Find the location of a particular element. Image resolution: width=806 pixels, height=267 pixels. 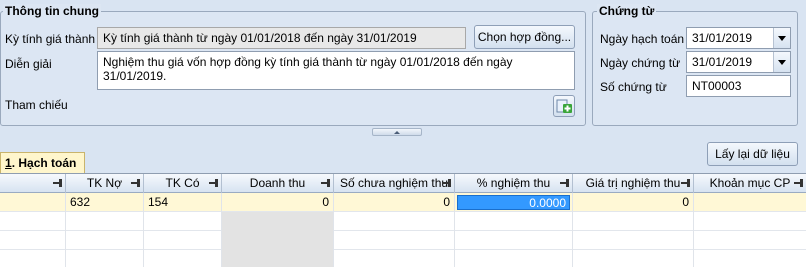

voucher-no-label: Số chứng từ is located at coordinates (633, 87).